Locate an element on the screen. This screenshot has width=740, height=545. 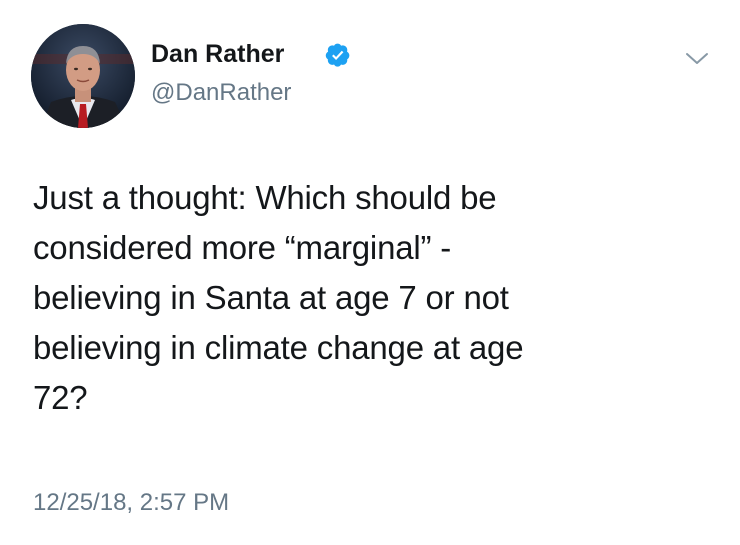
avatar-image is located at coordinates (83, 76).